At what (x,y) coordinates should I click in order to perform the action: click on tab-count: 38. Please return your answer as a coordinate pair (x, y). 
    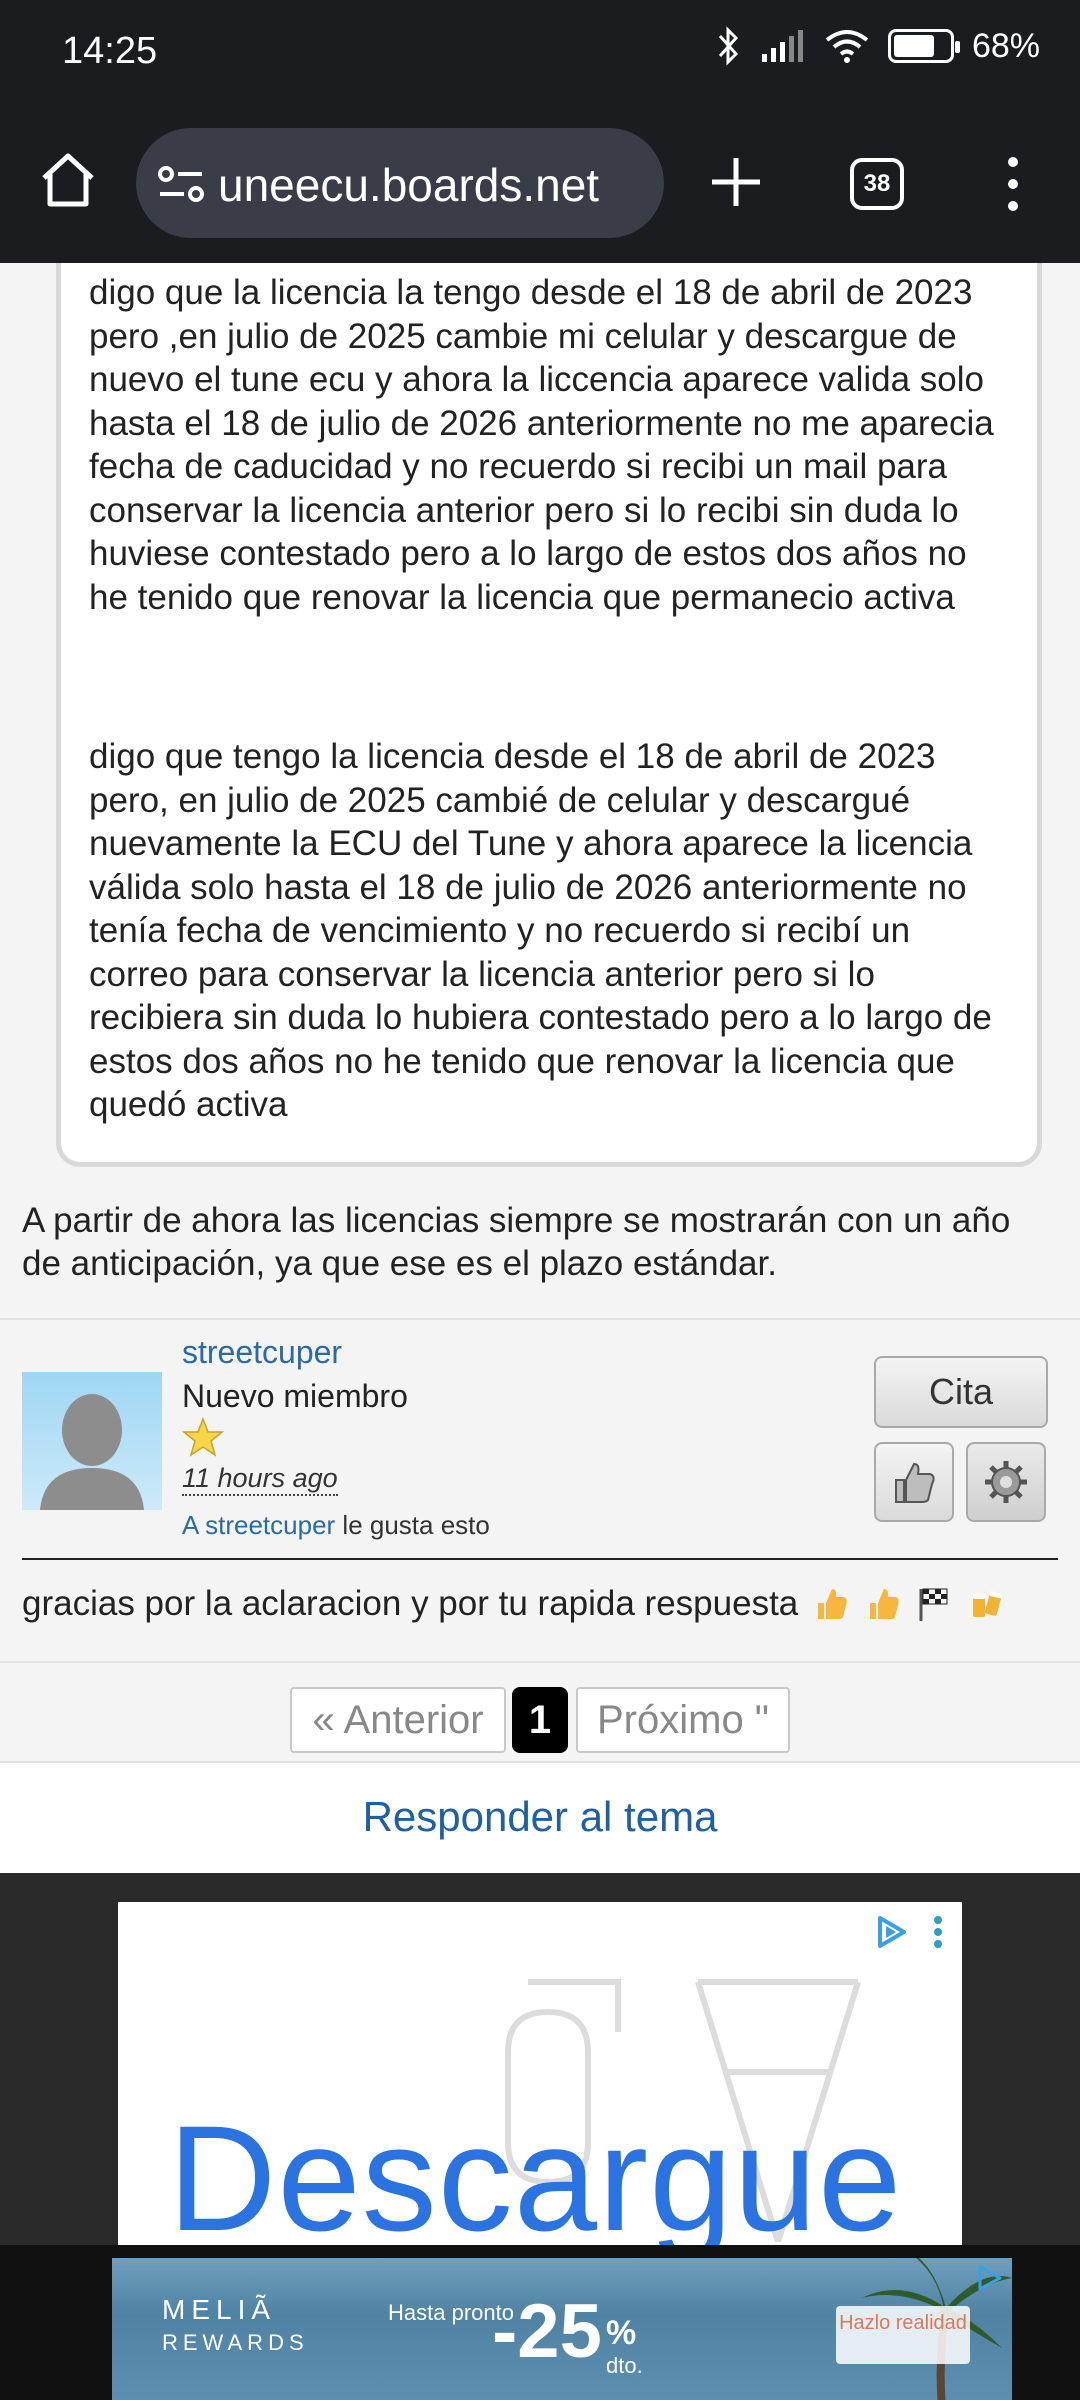
    Looking at the image, I should click on (877, 183).